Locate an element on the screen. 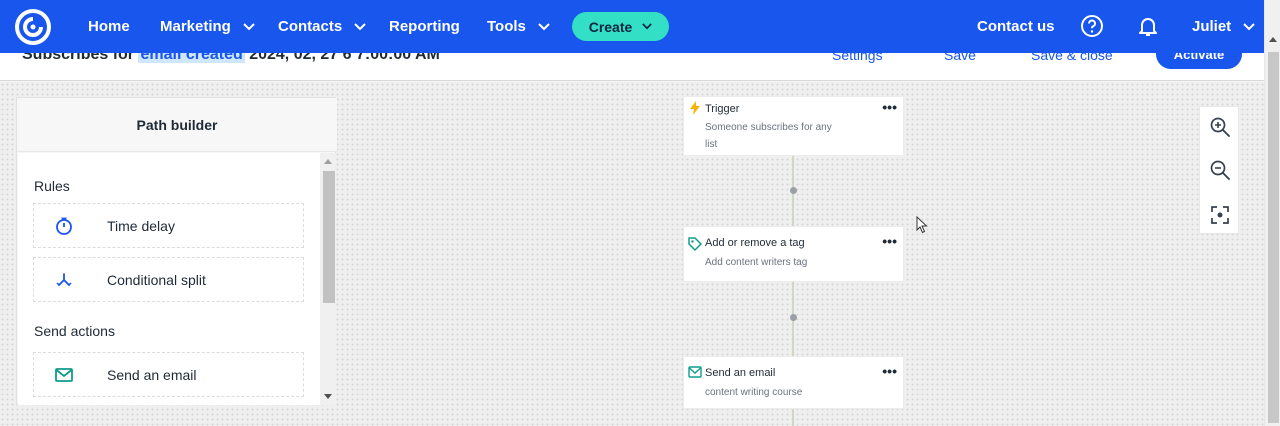 This screenshot has width=1280, height=426. nav-home-label: Home is located at coordinates (109, 26).